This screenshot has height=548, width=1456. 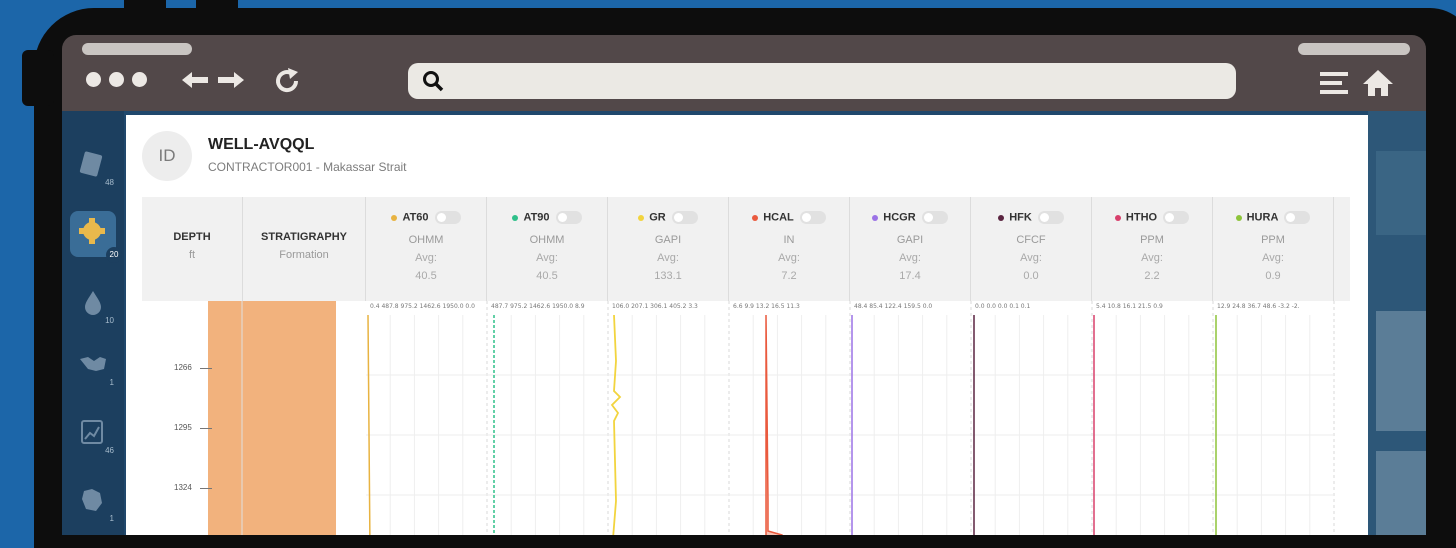 I want to click on search-icon, so click(x=433, y=81).